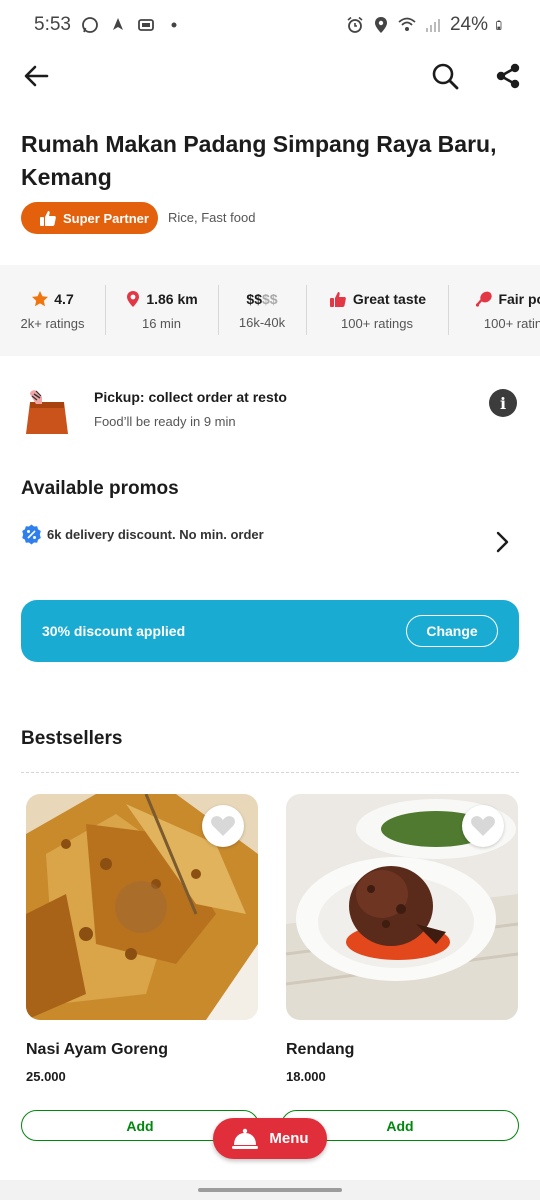 The image size is (540, 1200). What do you see at coordinates (31, 534) in the screenshot?
I see `discount-percent-icon` at bounding box center [31, 534].